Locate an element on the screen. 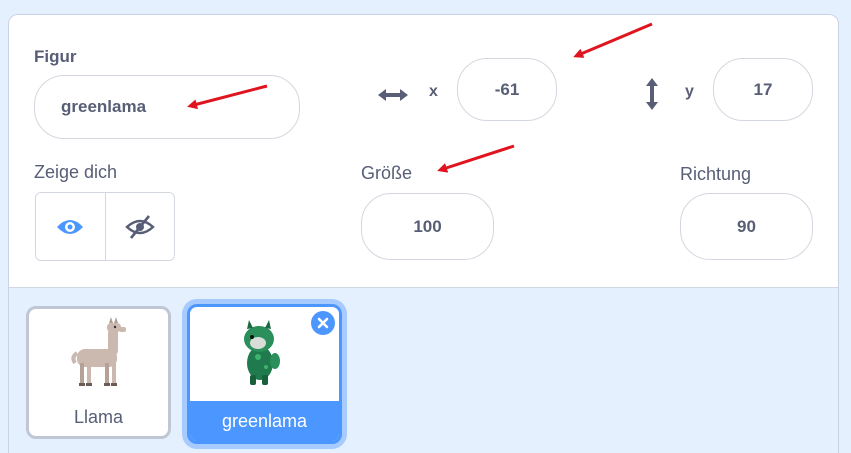 Image resolution: width=851 pixels, height=453 pixels. x-input: -61 is located at coordinates (507, 89).